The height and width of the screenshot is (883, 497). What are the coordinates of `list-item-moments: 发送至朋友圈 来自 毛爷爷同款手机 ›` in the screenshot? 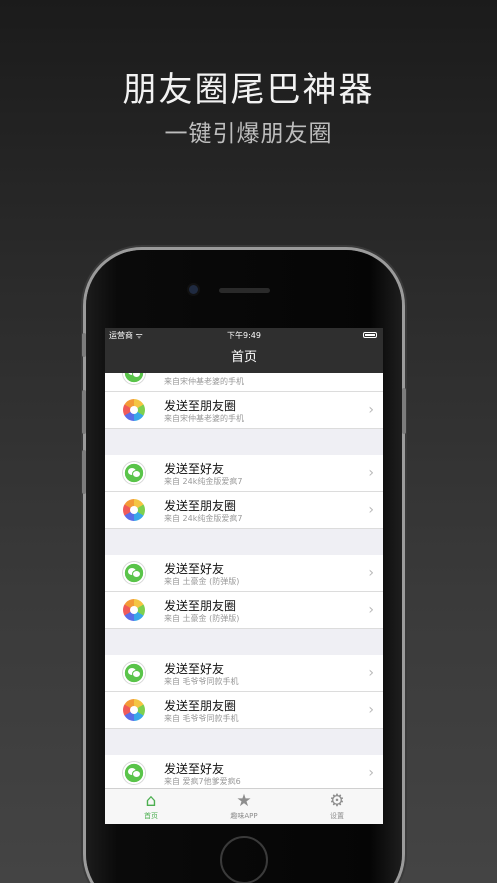 It's located at (244, 710).